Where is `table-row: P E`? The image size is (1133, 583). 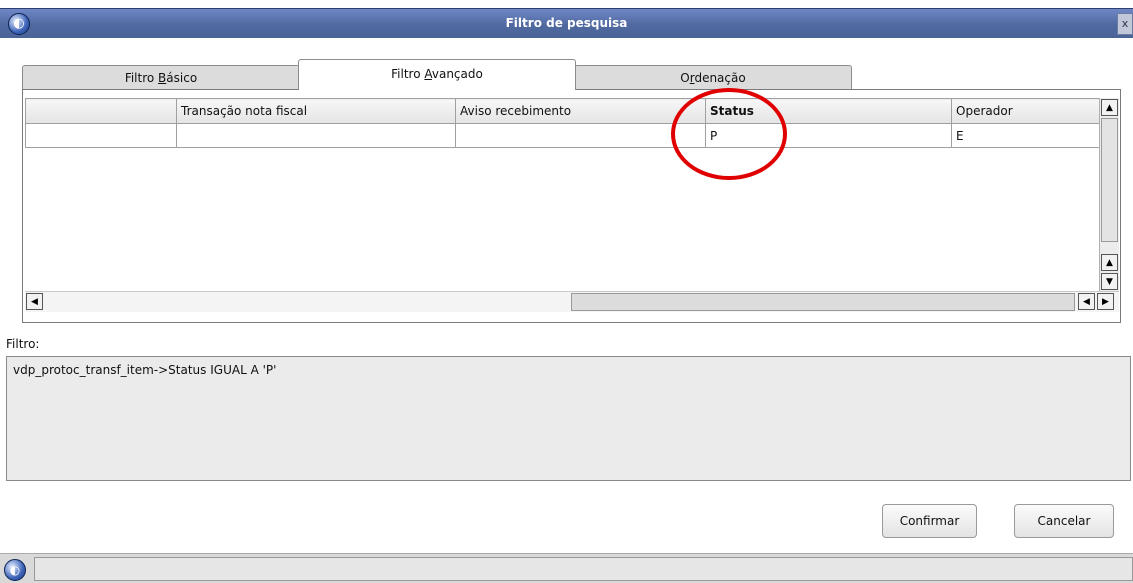
table-row: P E is located at coordinates (564, 135).